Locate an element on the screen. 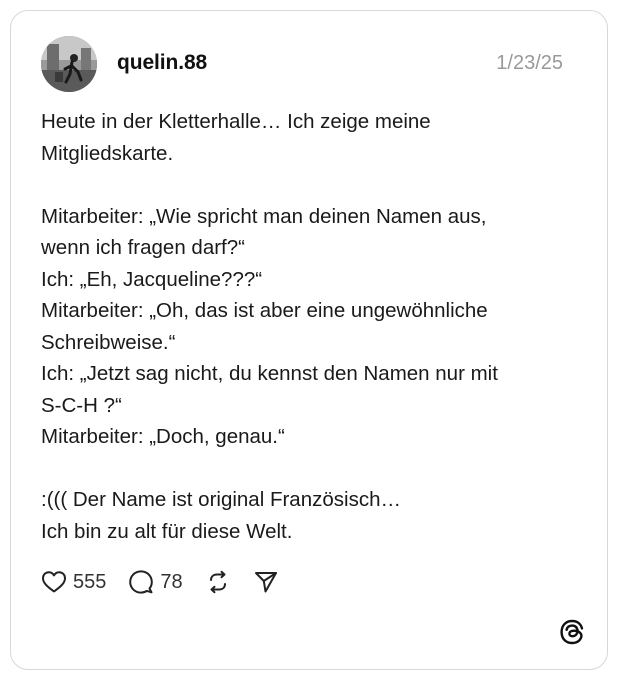  repost-button is located at coordinates (218, 582).